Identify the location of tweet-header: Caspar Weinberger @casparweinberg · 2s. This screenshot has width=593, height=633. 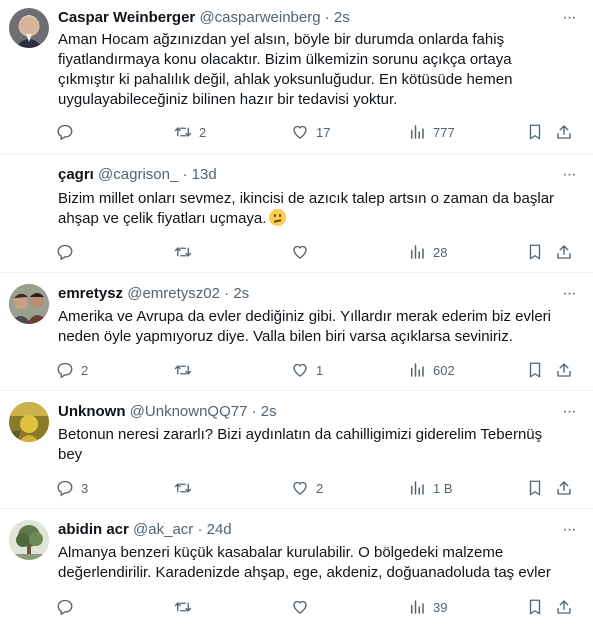
(305, 18).